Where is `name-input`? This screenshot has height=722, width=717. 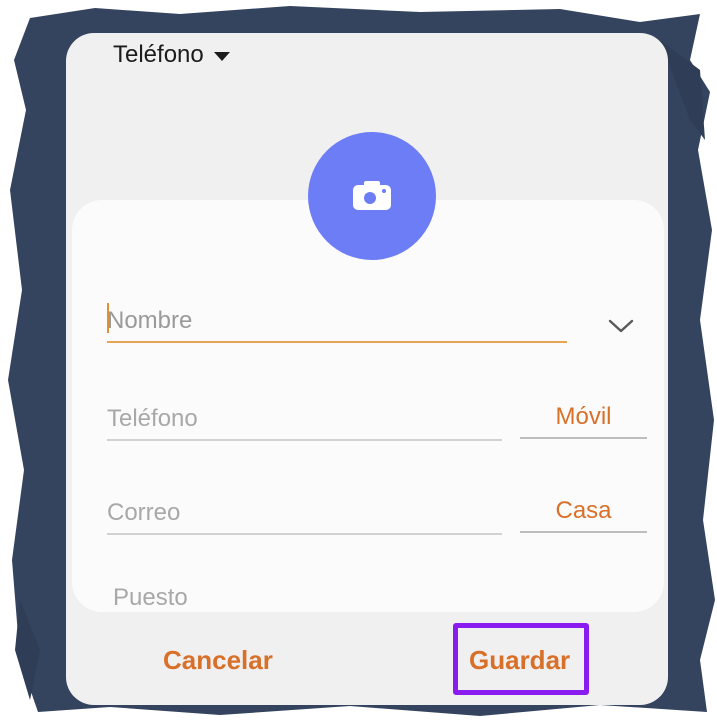
name-input is located at coordinates (337, 321).